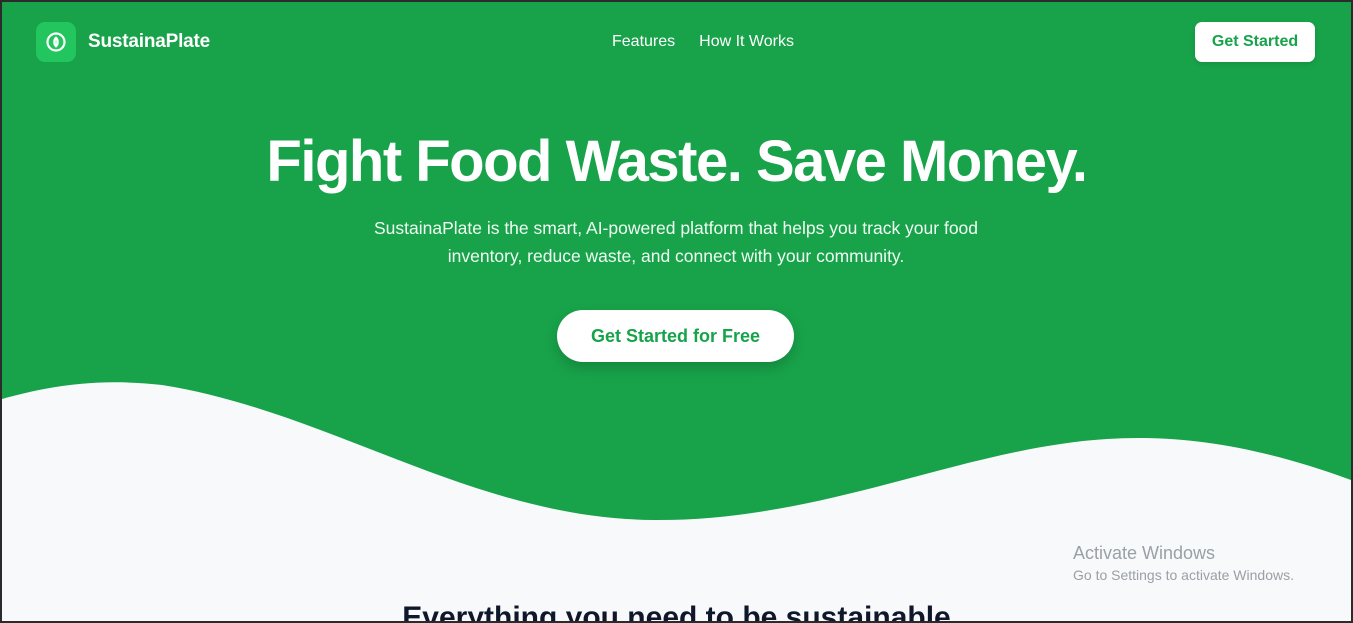 The width and height of the screenshot is (1353, 623). What do you see at coordinates (643, 42) in the screenshot?
I see `nav-link-features: Features` at bounding box center [643, 42].